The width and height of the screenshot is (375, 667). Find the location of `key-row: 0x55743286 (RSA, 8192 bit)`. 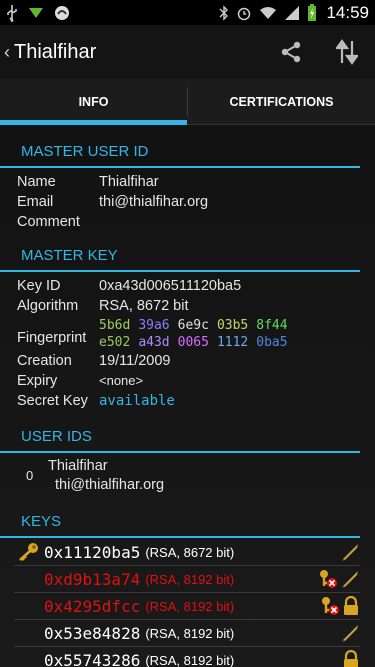

key-row: 0x55743286 (RSA, 8192 bit) is located at coordinates (187, 657).